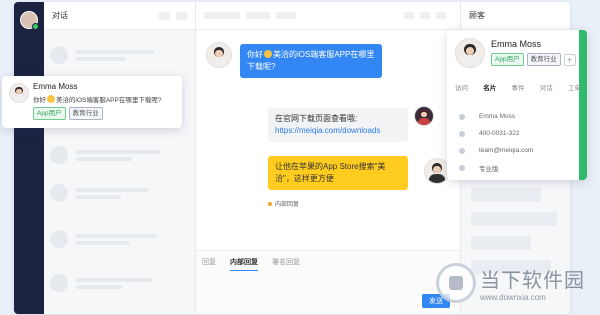 The image size is (600, 315). What do you see at coordinates (29, 158) in the screenshot?
I see `left-nav-rail` at bounding box center [29, 158].